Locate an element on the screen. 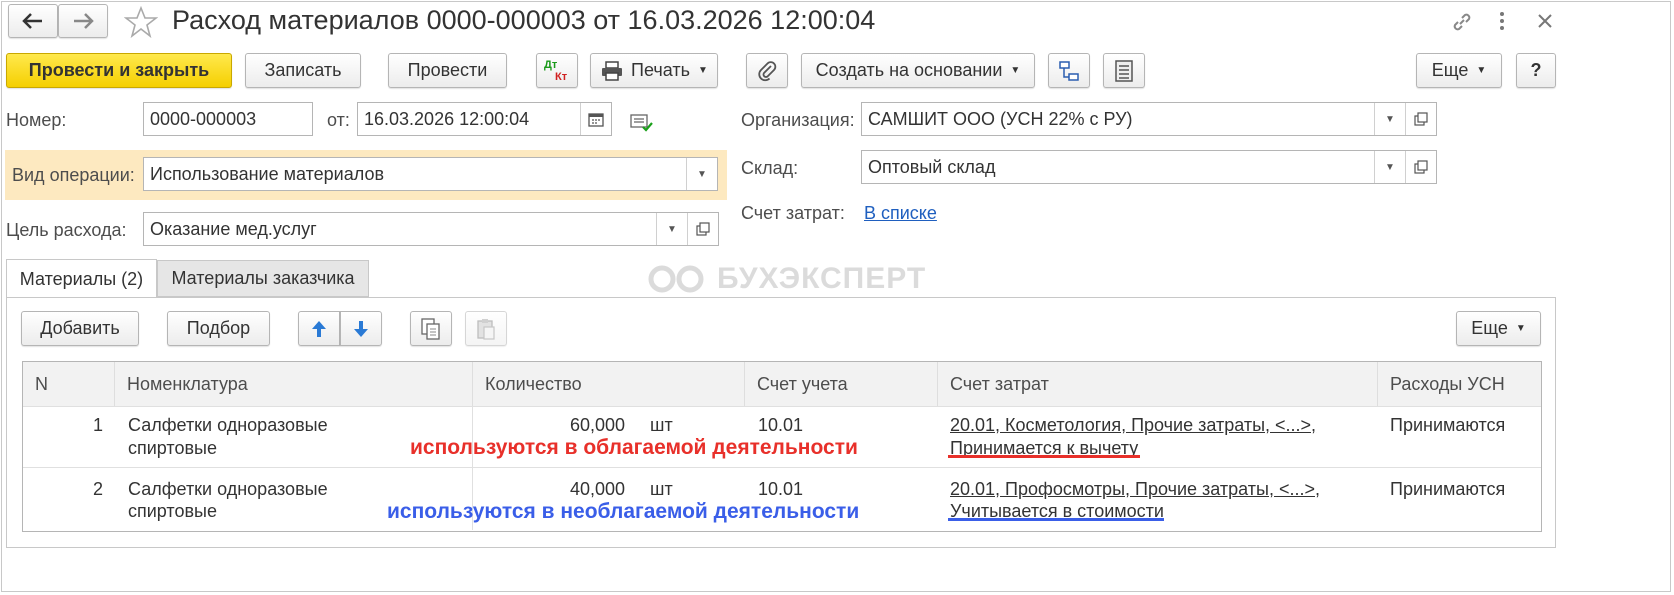 The image size is (1674, 595). help-button: ? is located at coordinates (1536, 70).